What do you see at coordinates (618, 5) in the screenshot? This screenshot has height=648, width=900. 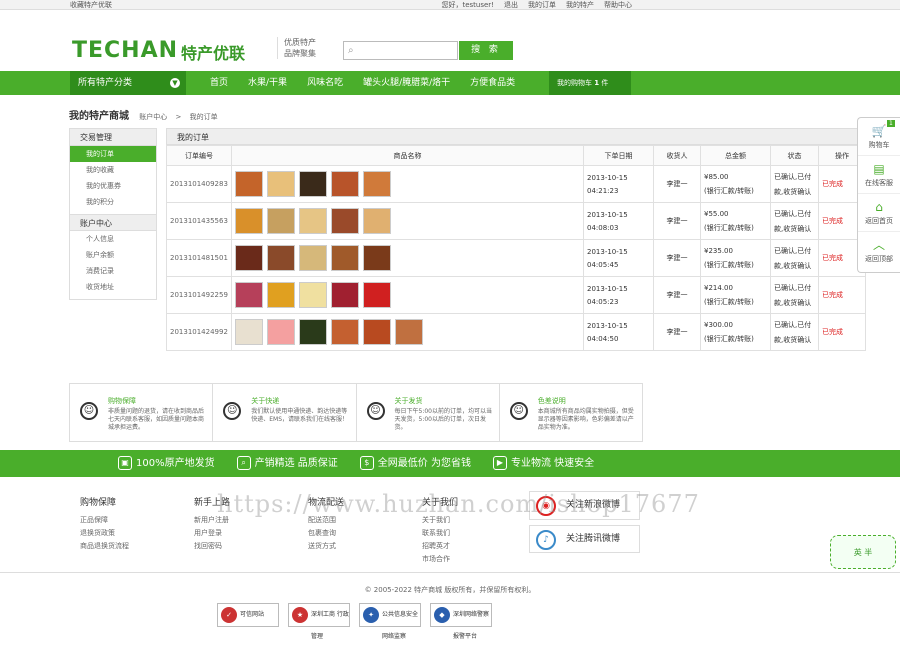 I see `help-link: 帮助中心` at bounding box center [618, 5].